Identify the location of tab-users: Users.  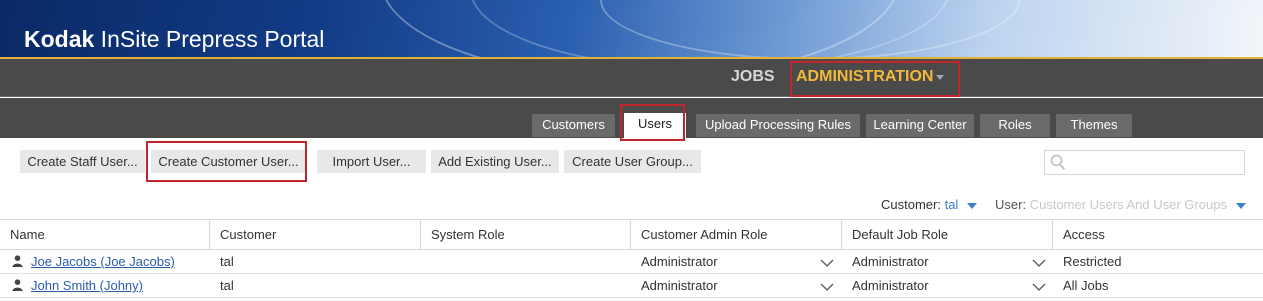
(655, 125).